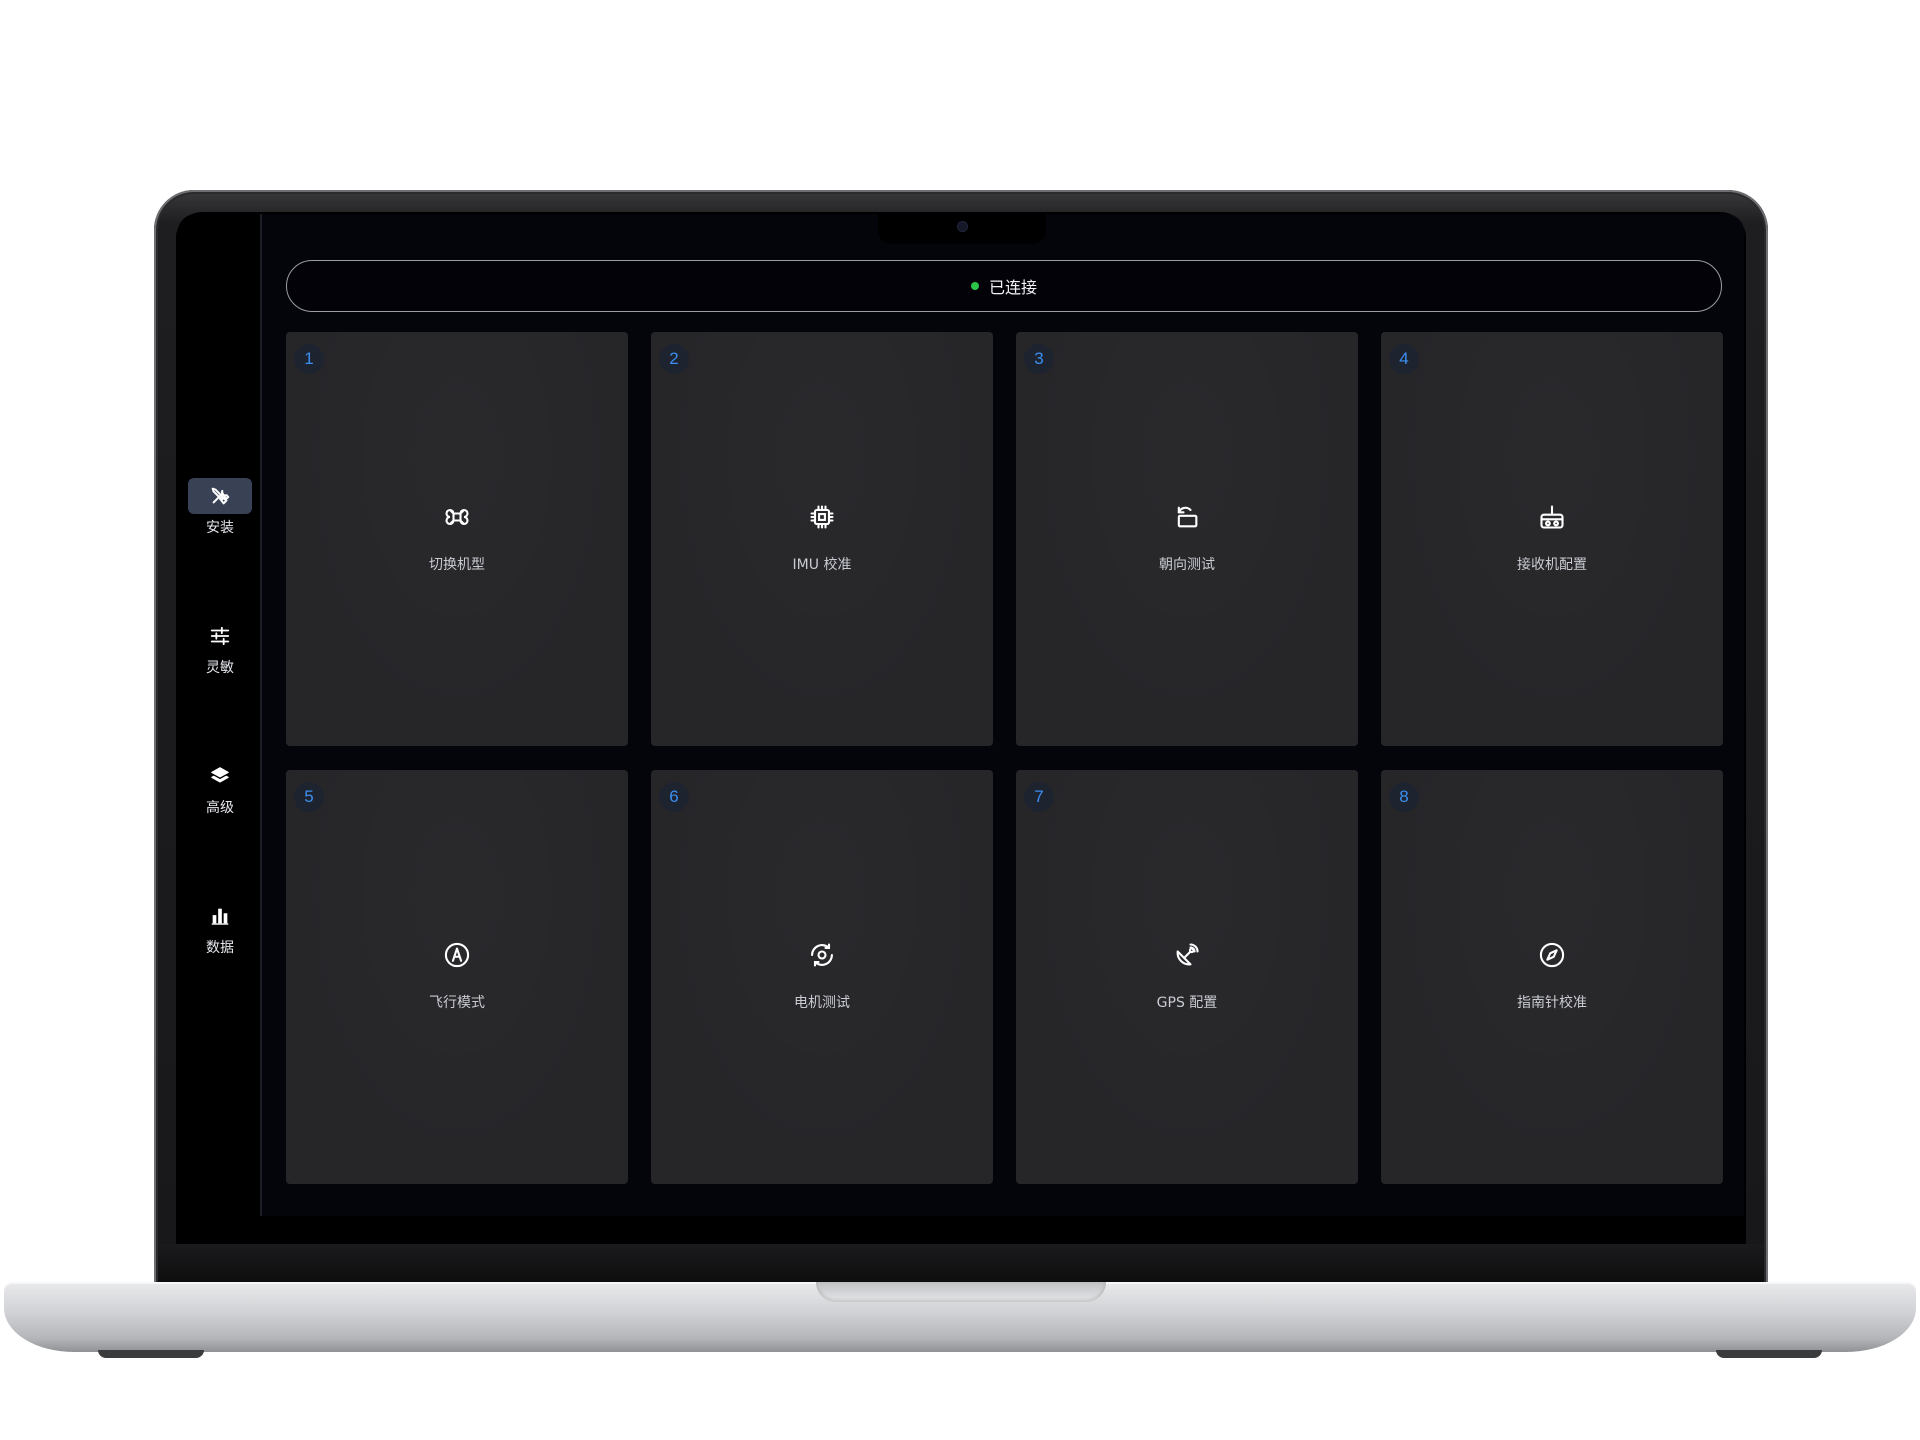 This screenshot has height=1440, width=1920. What do you see at coordinates (822, 955) in the screenshot?
I see `motor-icon` at bounding box center [822, 955].